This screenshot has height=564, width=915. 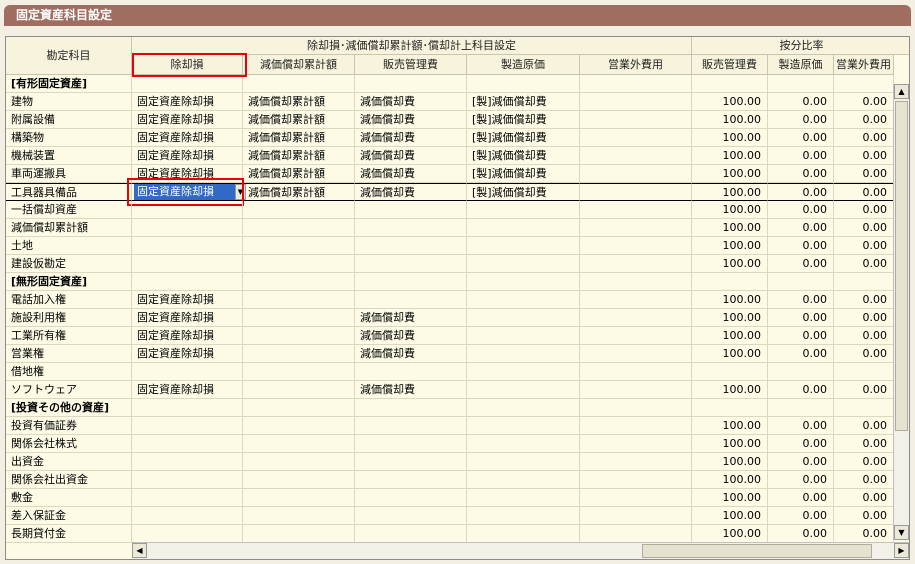 I want to click on dropdown-arrow-icon: ▼, so click(x=240, y=192).